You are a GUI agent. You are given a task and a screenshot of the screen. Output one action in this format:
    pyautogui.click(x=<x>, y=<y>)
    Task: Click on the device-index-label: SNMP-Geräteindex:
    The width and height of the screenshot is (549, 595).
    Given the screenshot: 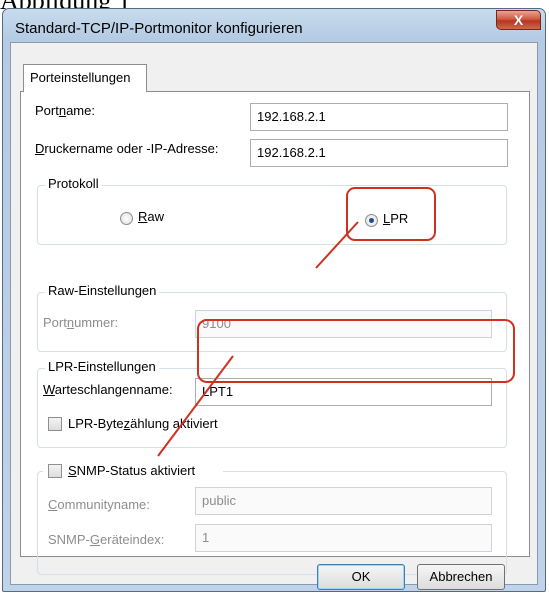 What is the action you would take?
    pyautogui.click(x=106, y=539)
    